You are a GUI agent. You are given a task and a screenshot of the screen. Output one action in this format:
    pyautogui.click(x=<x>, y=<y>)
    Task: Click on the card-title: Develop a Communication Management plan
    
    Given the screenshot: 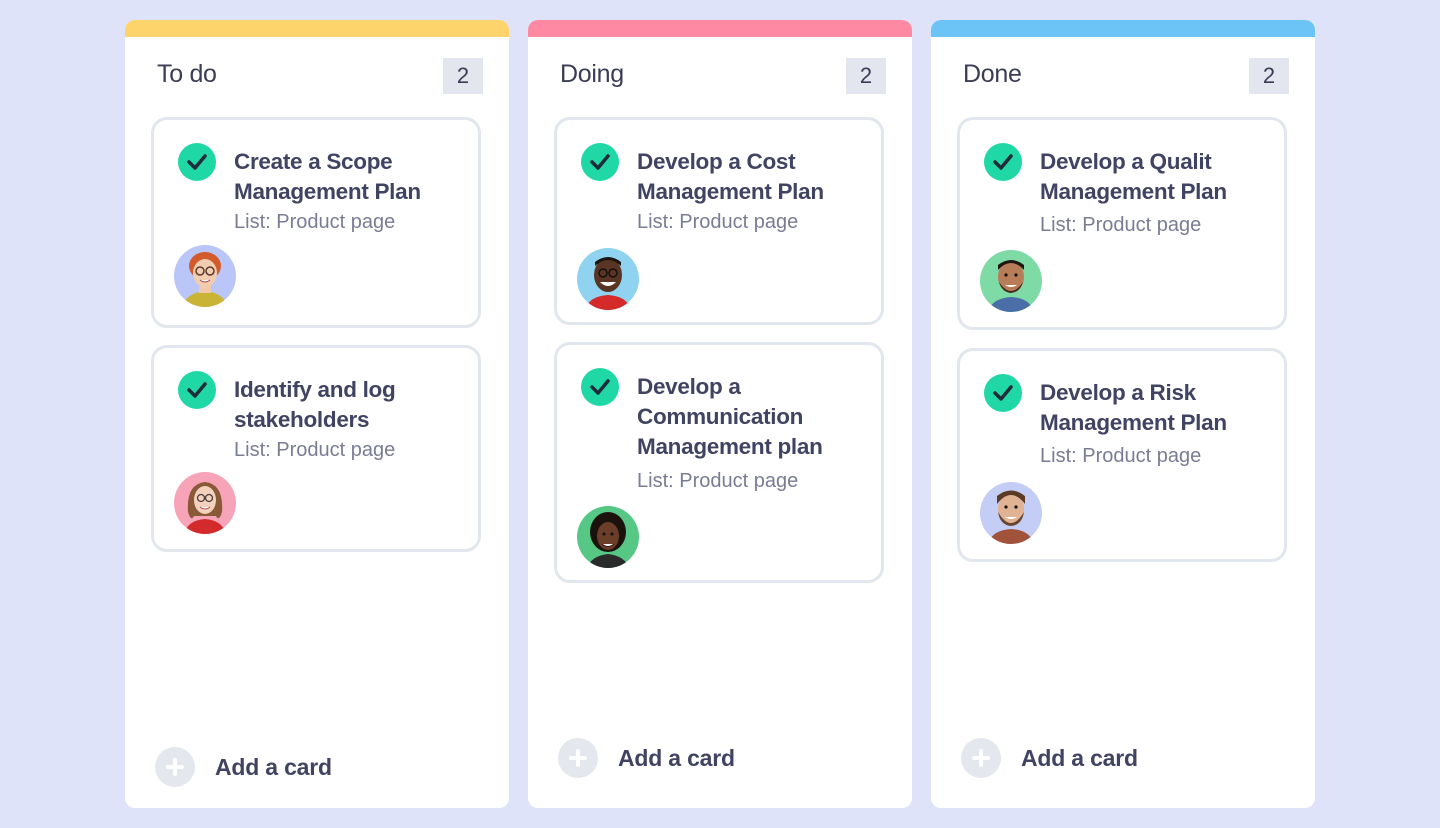 What is the action you would take?
    pyautogui.click(x=730, y=416)
    